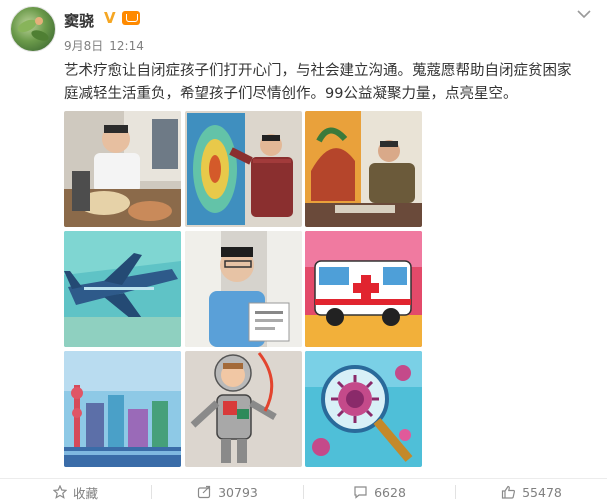 Image resolution: width=607 pixels, height=504 pixels. I want to click on painting-city-skyline, so click(122, 409).